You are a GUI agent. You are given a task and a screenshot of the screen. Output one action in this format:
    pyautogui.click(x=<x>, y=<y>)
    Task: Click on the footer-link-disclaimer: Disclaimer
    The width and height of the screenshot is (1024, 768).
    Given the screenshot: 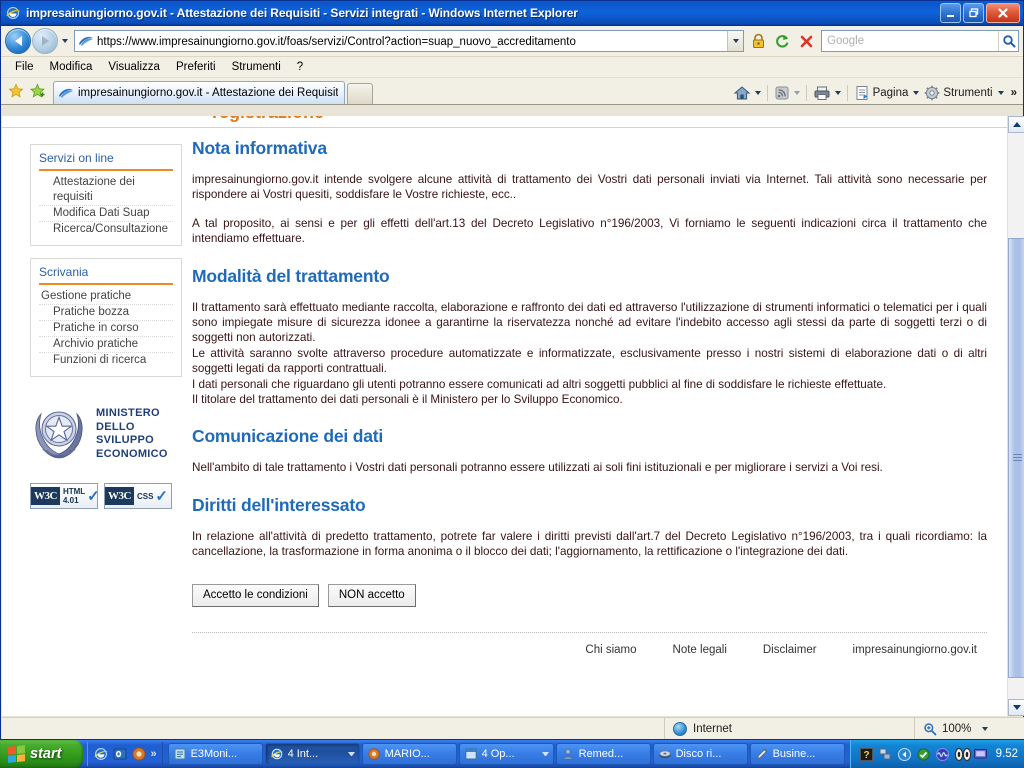 What is the action you would take?
    pyautogui.click(x=790, y=650)
    